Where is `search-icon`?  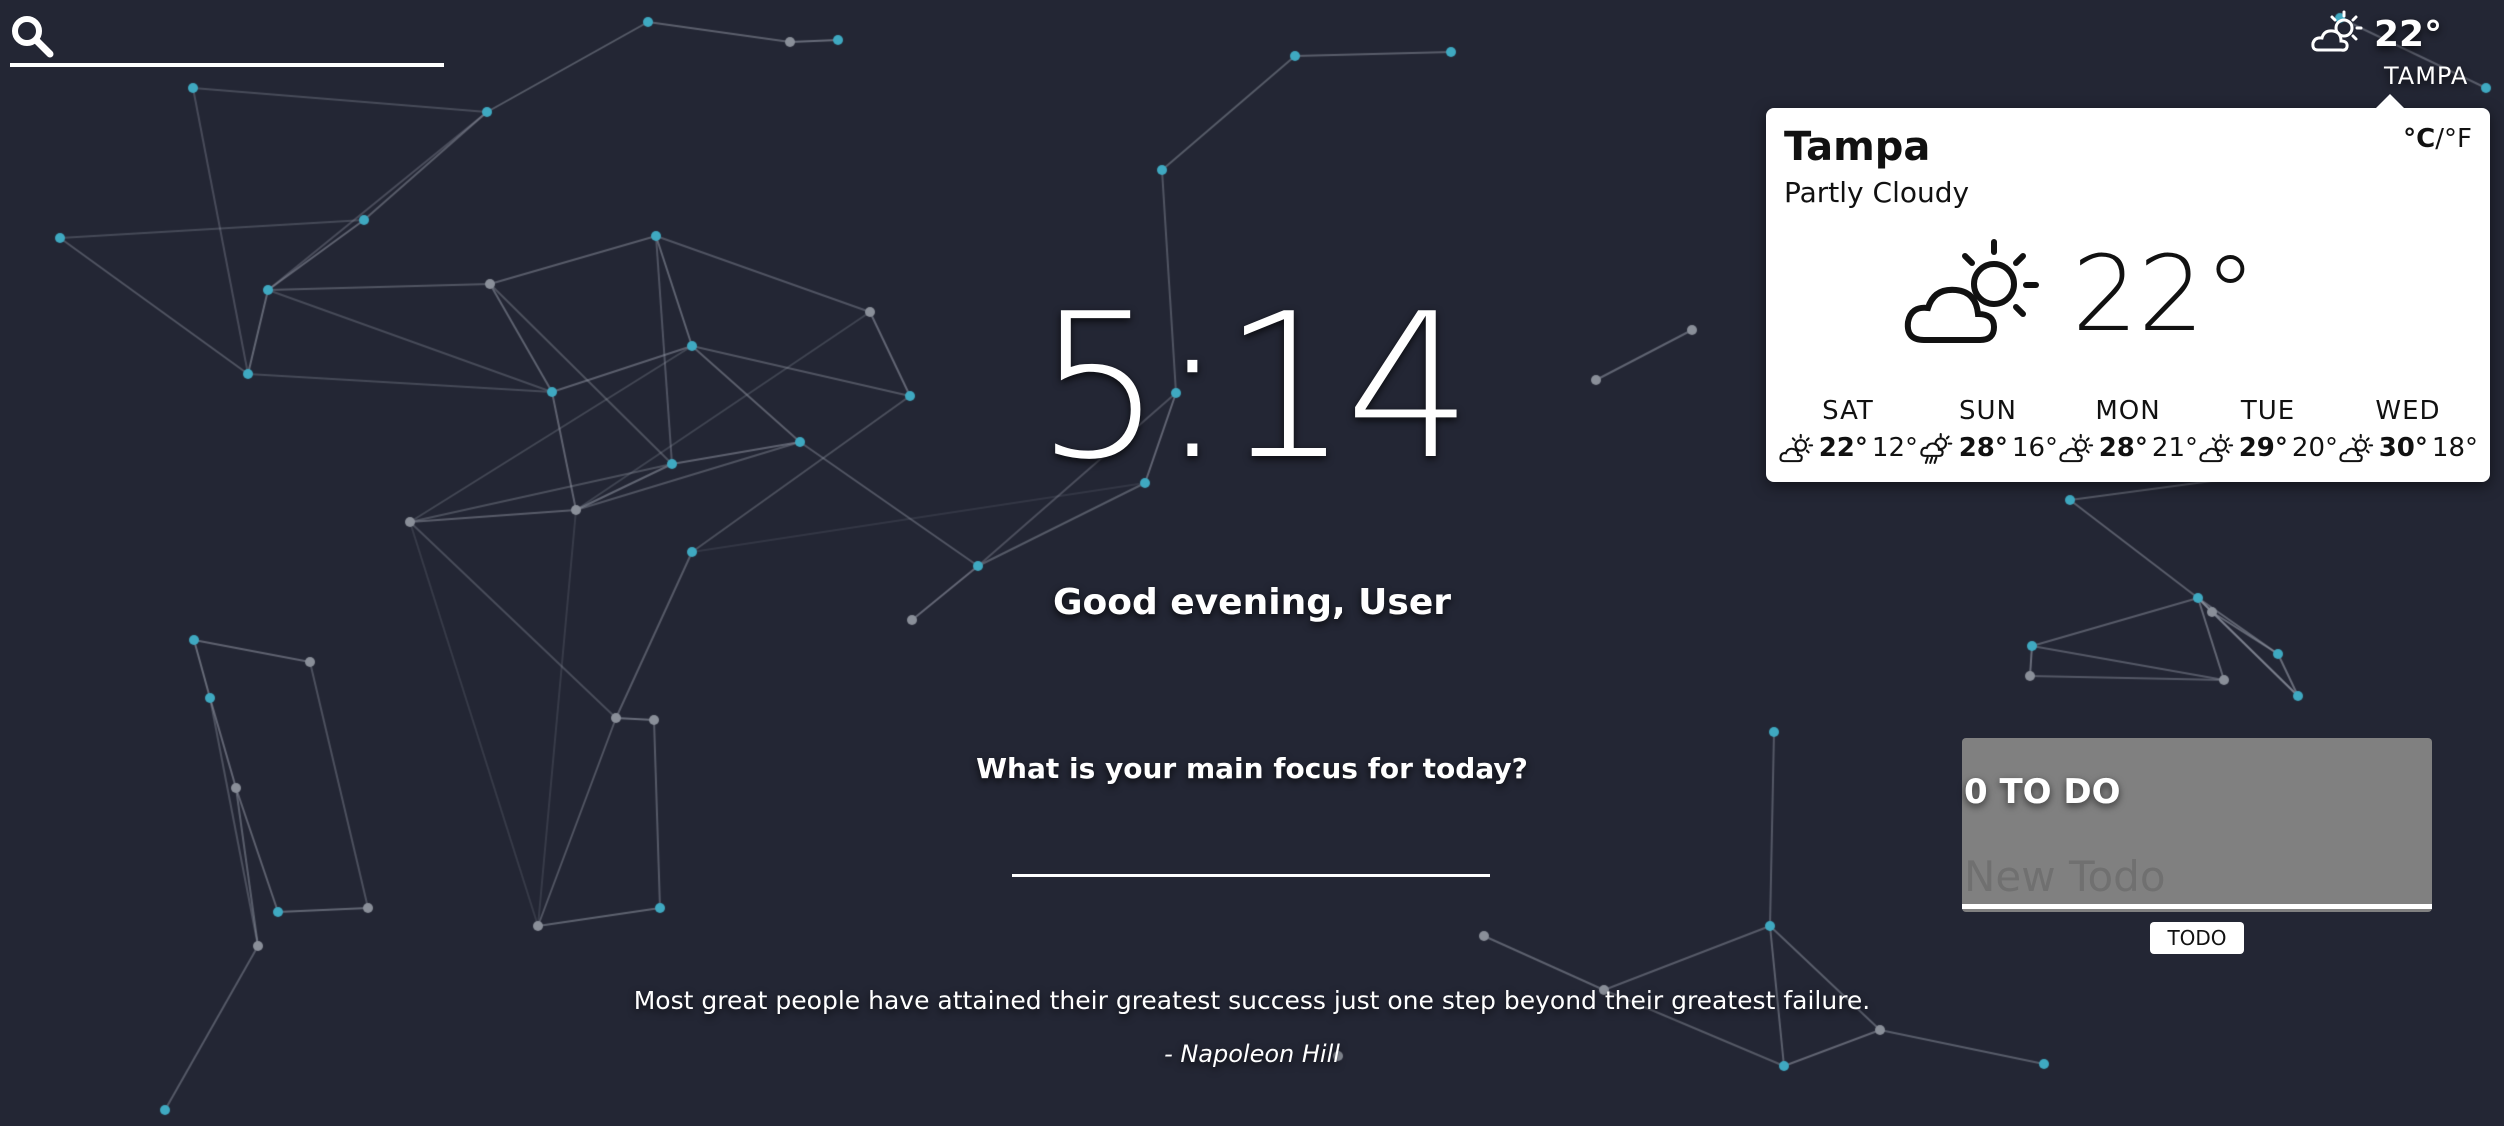
search-icon is located at coordinates (32, 36).